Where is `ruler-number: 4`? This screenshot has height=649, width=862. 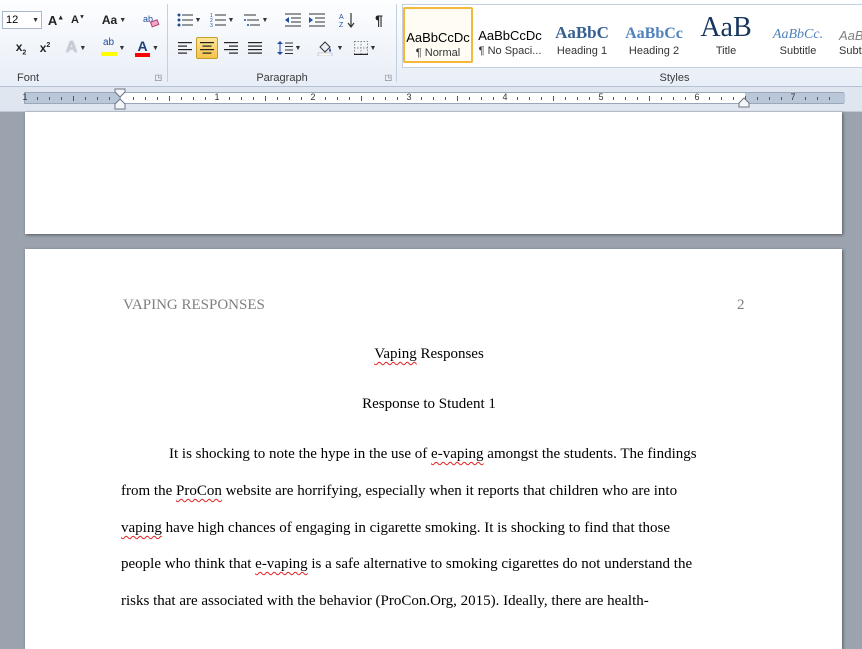
ruler-number: 4 is located at coordinates (505, 97).